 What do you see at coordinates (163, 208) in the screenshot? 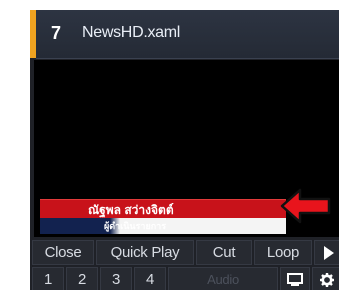
I see `lower-third-name-bar: ณัฐพล สว่างจิตต์` at bounding box center [163, 208].